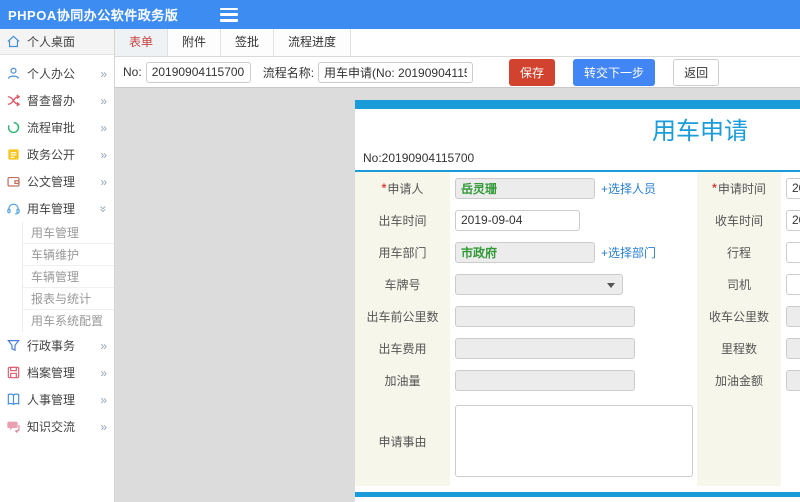  I want to click on field-label-itinerary: 行程, so click(739, 252).